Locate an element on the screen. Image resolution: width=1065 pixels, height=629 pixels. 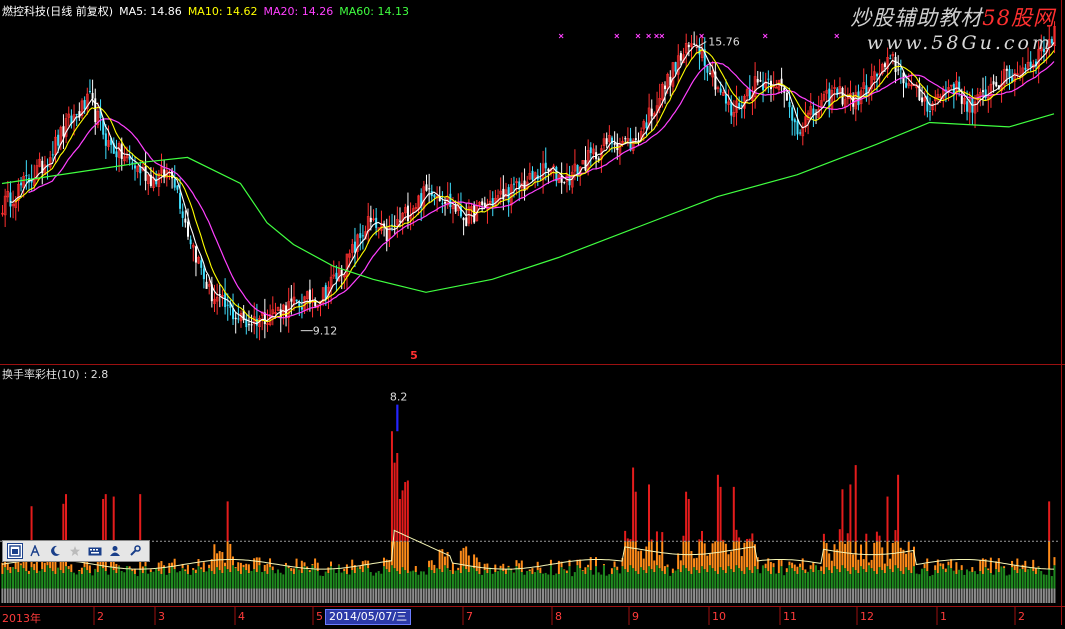
keyboard-icon is located at coordinates (95, 551).